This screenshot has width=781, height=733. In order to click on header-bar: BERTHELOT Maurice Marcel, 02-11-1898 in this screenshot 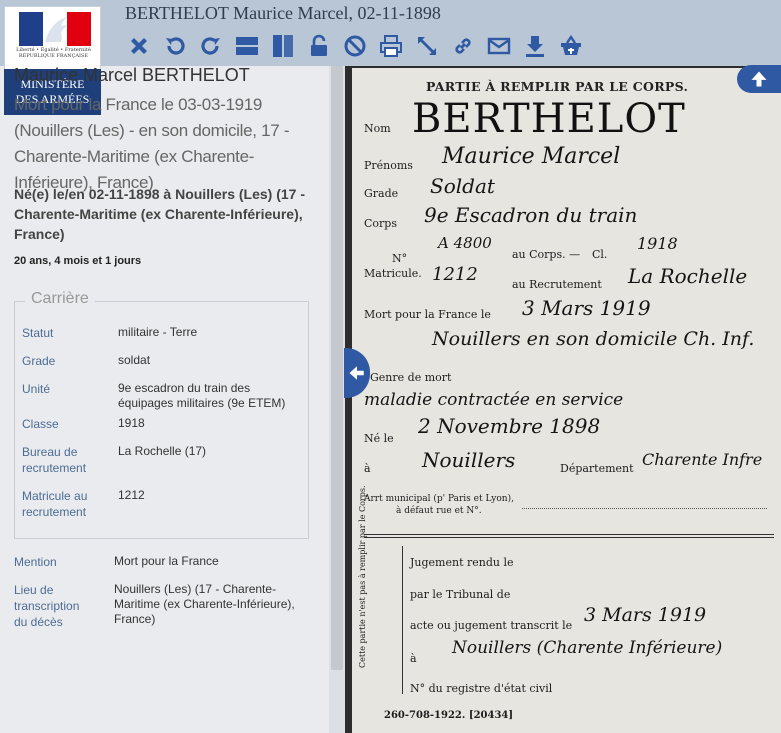, I will do `click(390, 33)`.